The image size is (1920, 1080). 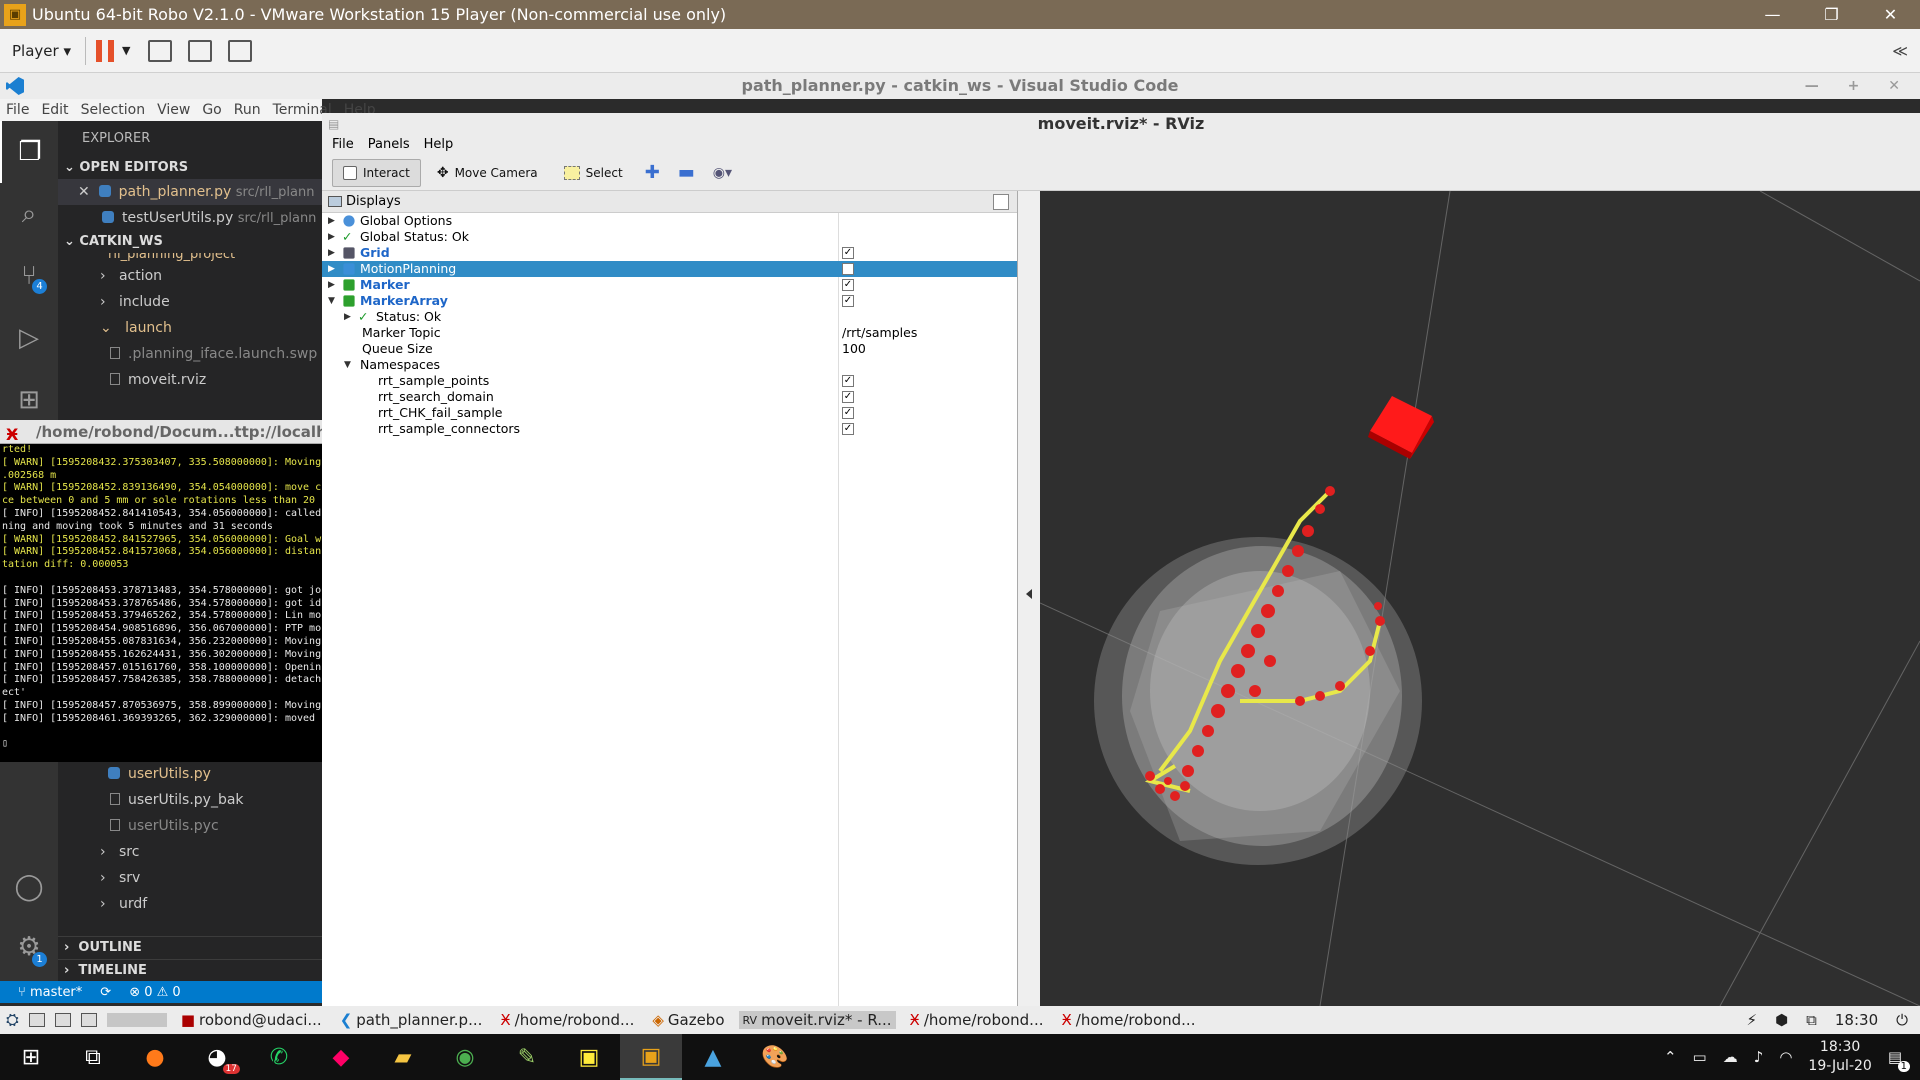 What do you see at coordinates (1752, 1020) in the screenshot?
I see `bolt-icon: ⚡` at bounding box center [1752, 1020].